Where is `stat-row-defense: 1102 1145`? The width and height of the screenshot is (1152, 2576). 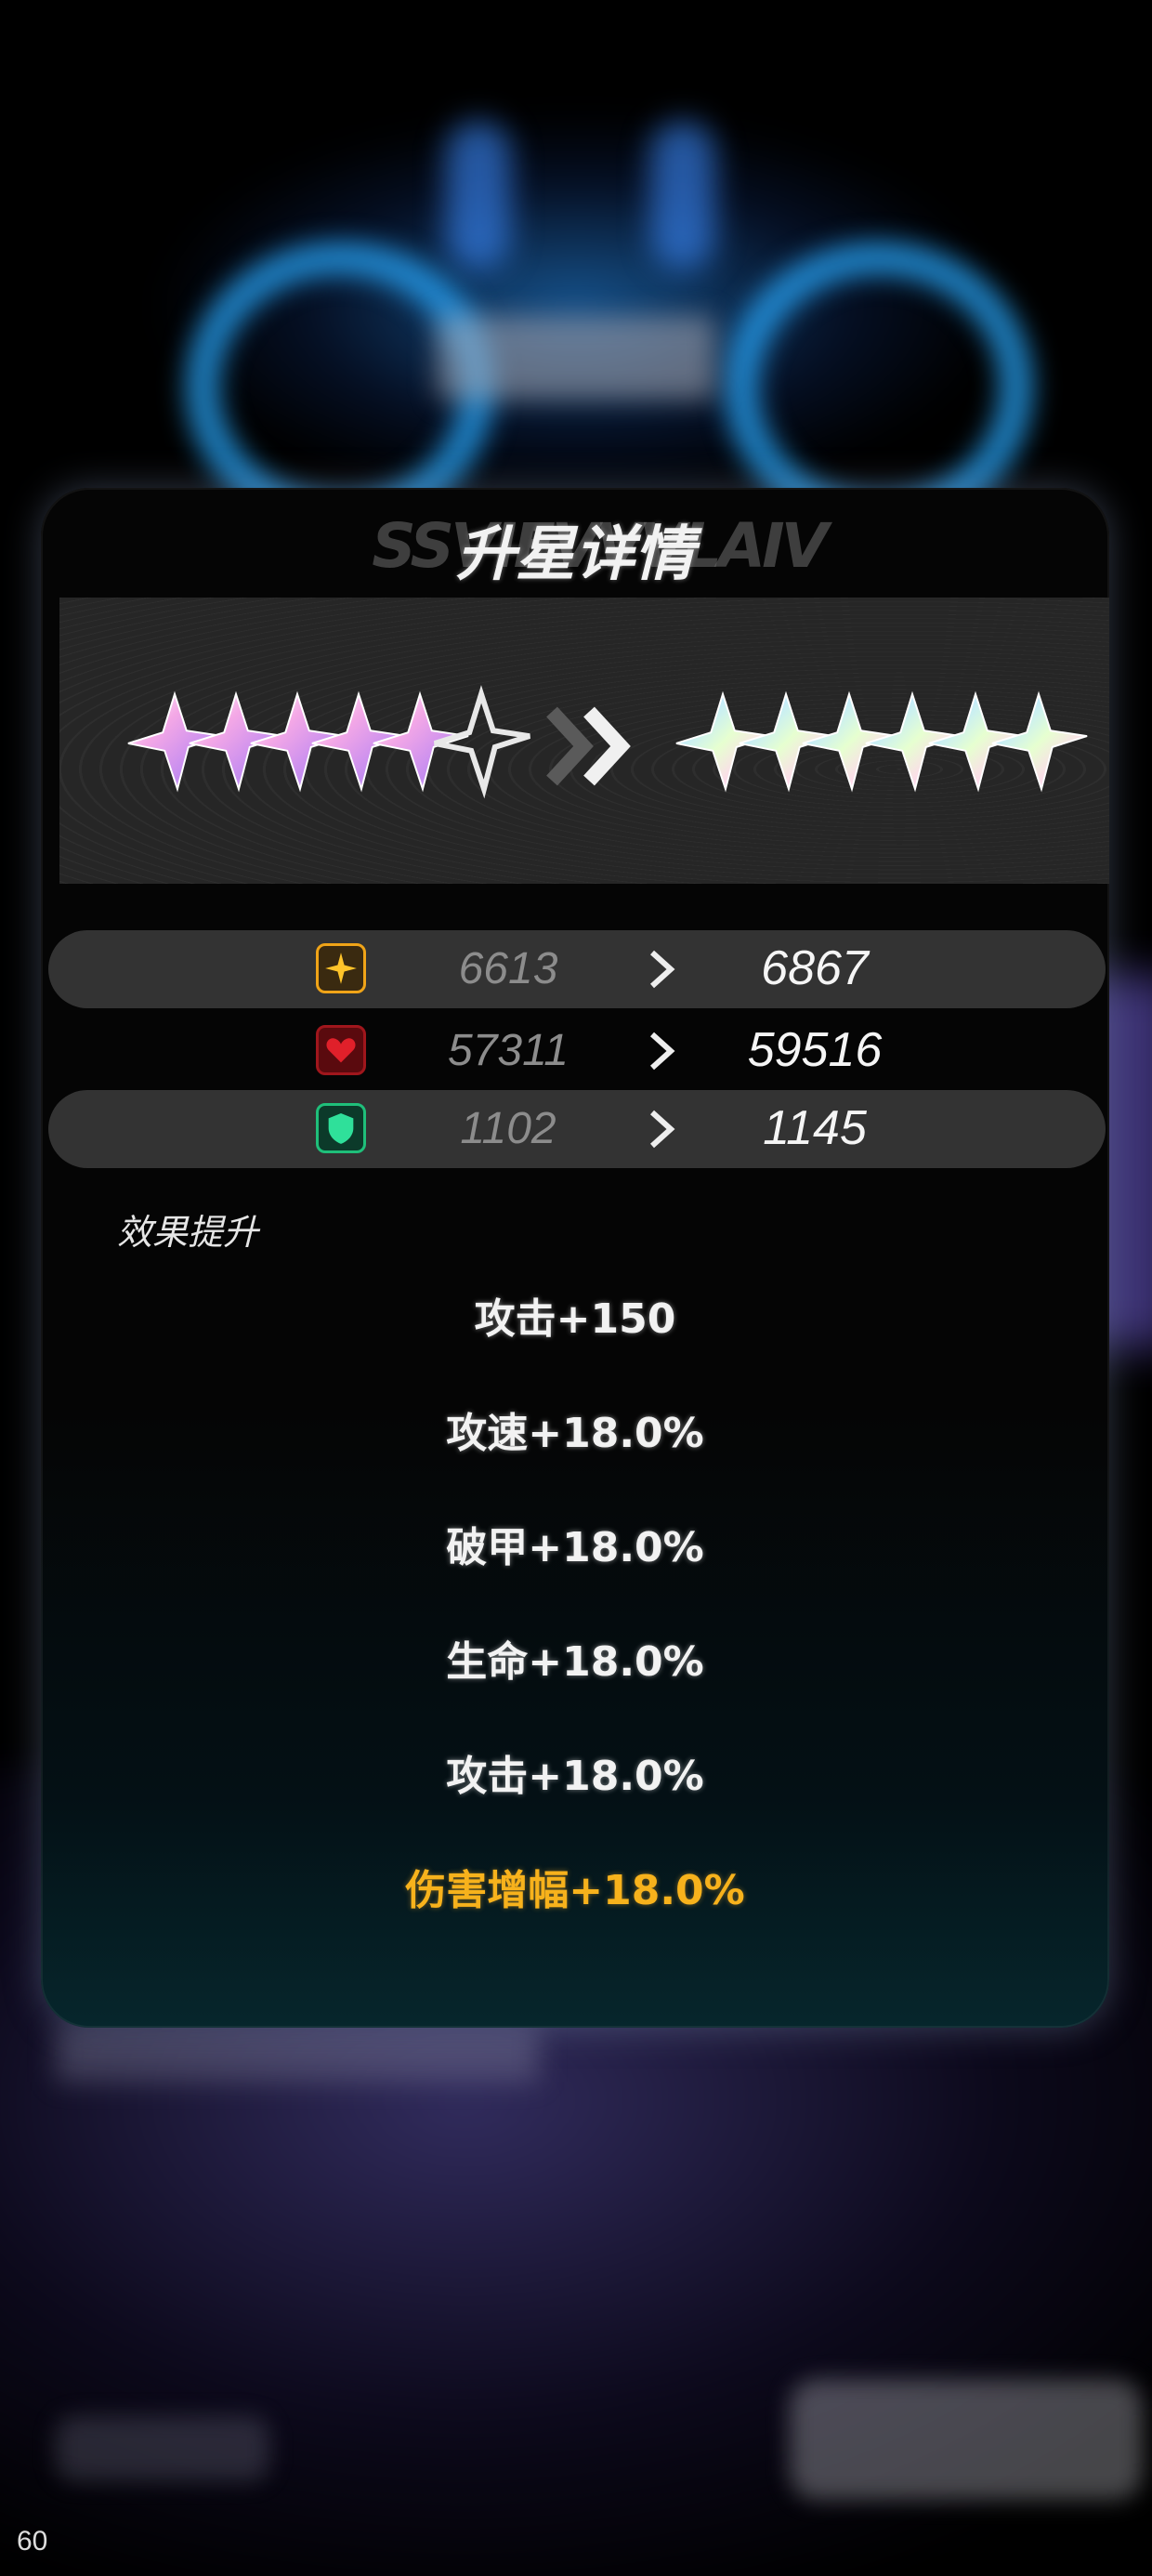 stat-row-defense: 1102 1145 is located at coordinates (577, 1129).